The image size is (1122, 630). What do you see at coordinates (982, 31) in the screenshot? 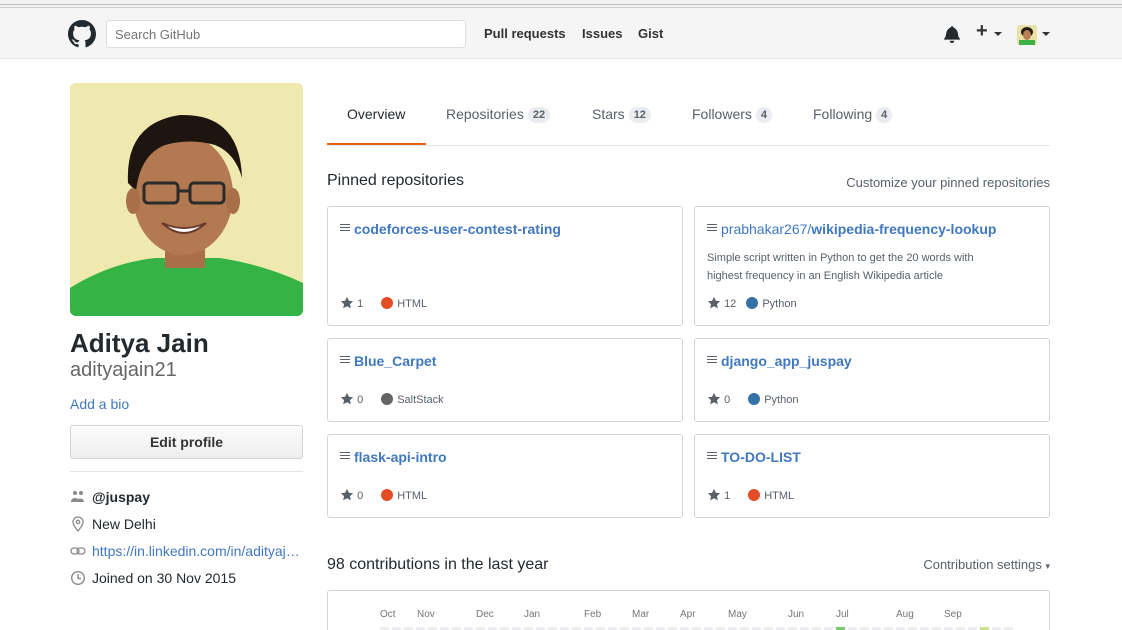
I see `create-new-plus-icon: +` at bounding box center [982, 31].